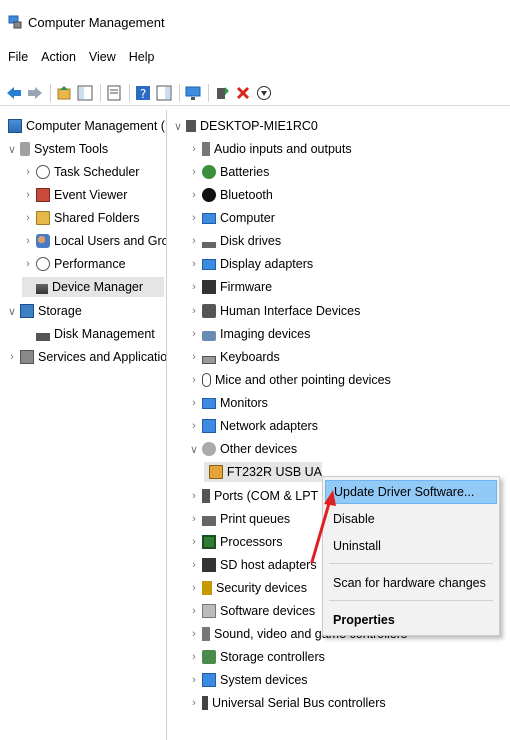  What do you see at coordinates (283, 149) in the screenshot?
I see `device-label: Audio inputs and outputs` at bounding box center [283, 149].